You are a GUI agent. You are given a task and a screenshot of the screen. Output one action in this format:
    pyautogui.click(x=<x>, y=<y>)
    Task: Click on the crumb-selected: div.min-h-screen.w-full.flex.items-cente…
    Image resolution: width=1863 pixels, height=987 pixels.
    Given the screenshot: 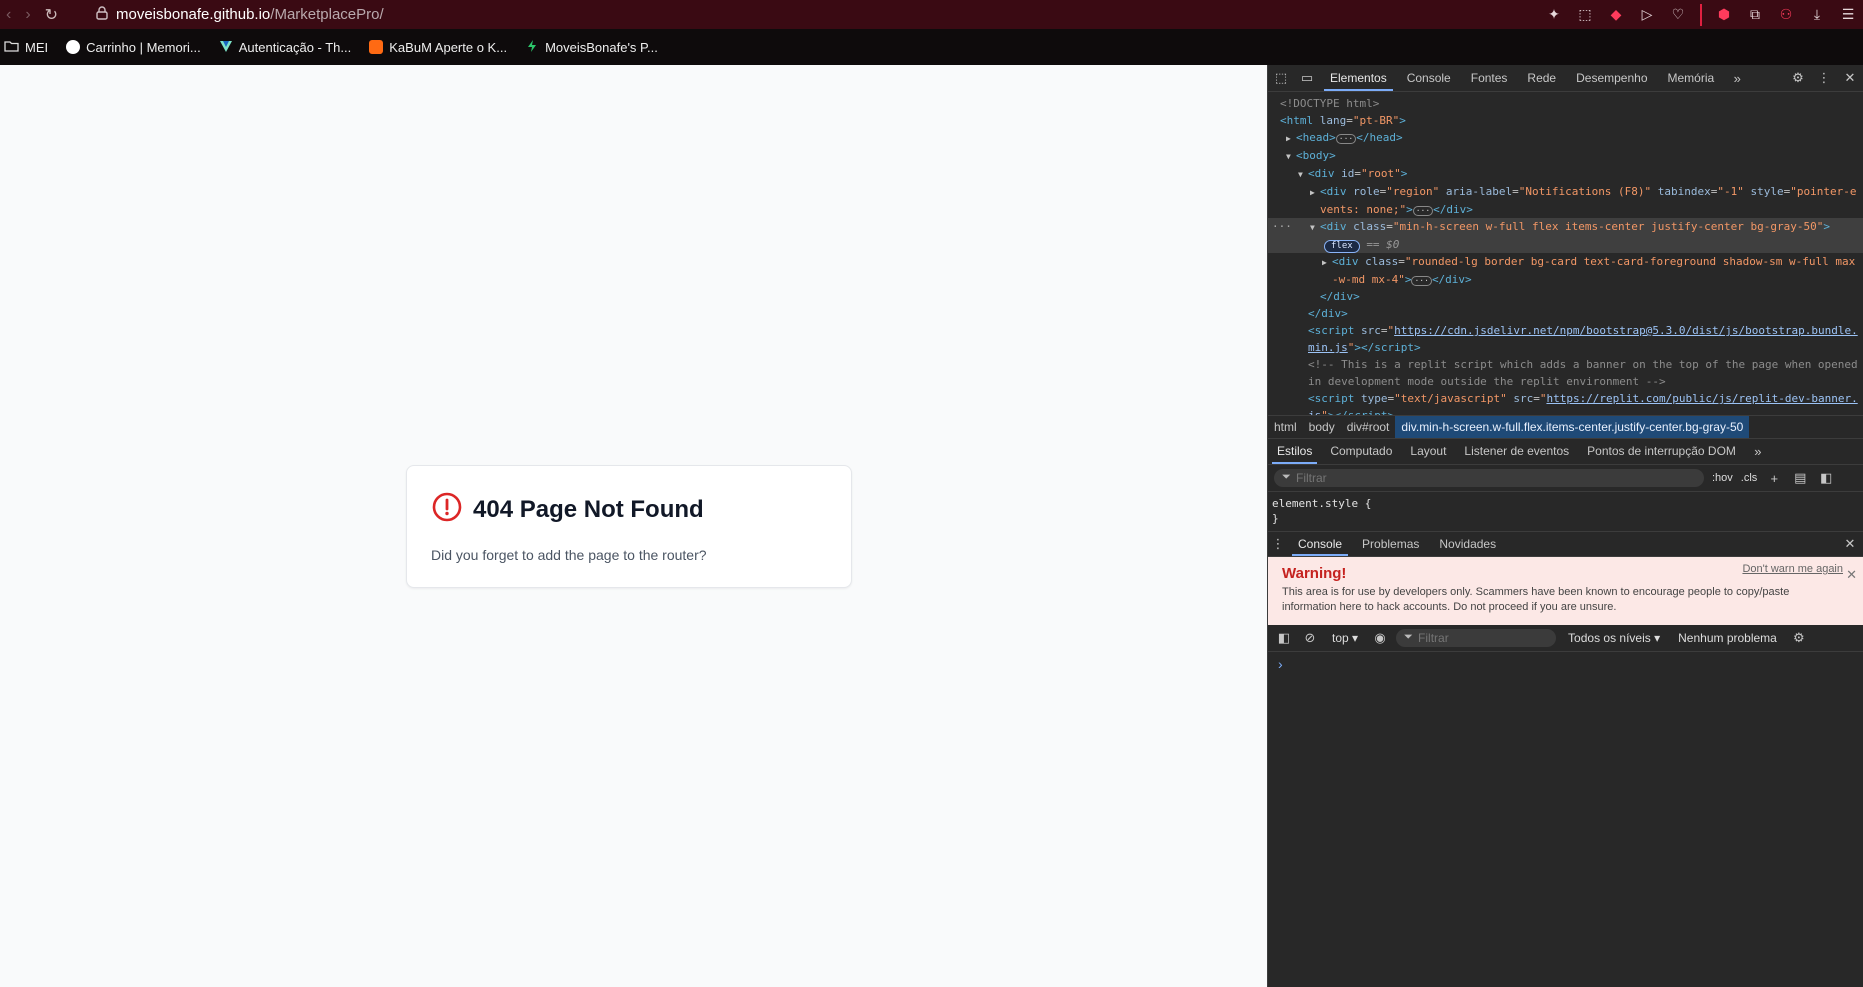 What is the action you would take?
    pyautogui.click(x=1572, y=427)
    